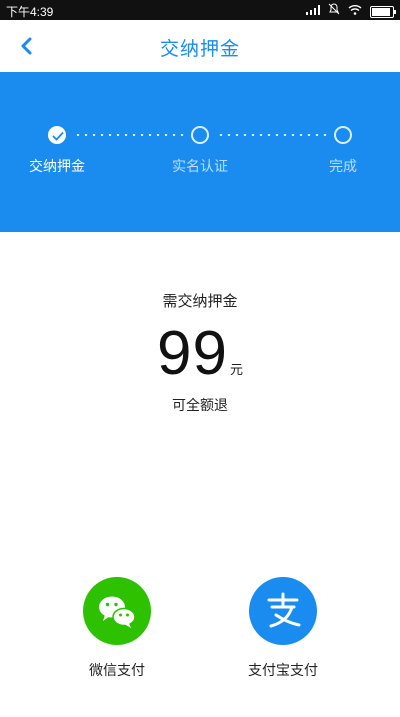  Describe the element at coordinates (57, 167) in the screenshot. I see `step-1-label: 交纳押金` at that location.